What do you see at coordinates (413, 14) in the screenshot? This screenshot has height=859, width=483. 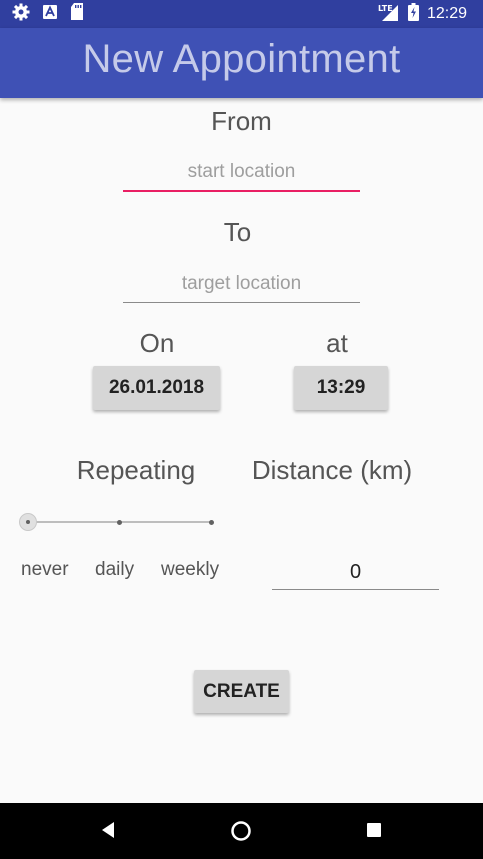 I see `battery-icon` at bounding box center [413, 14].